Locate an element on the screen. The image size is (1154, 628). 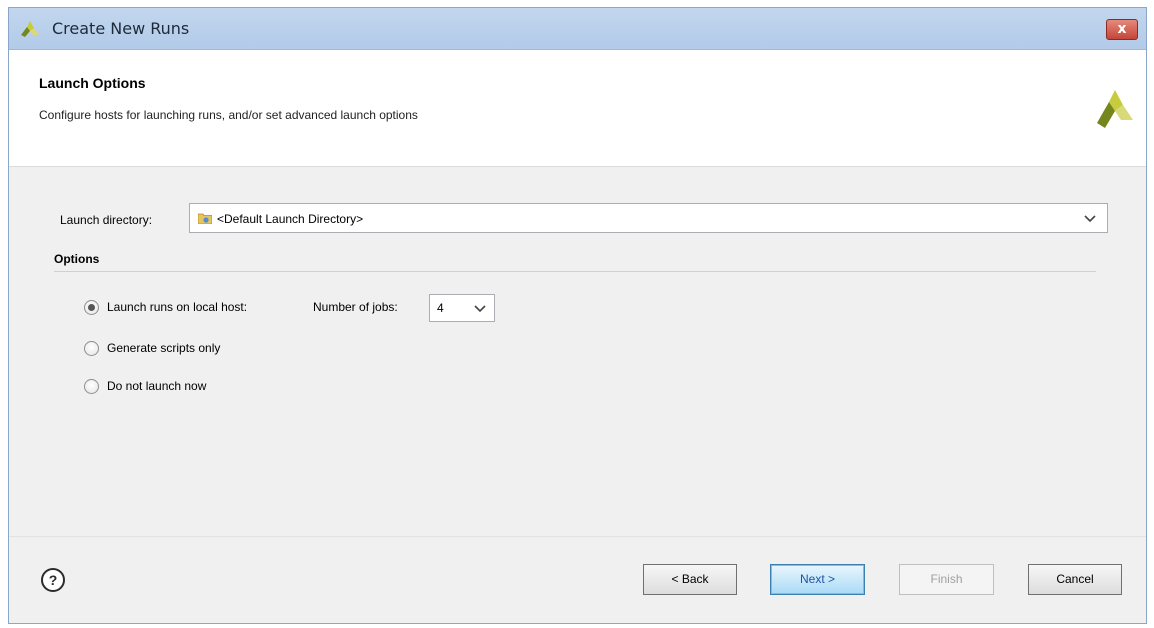
generate-scripts-label: Generate scripts only is located at coordinates (163, 348).